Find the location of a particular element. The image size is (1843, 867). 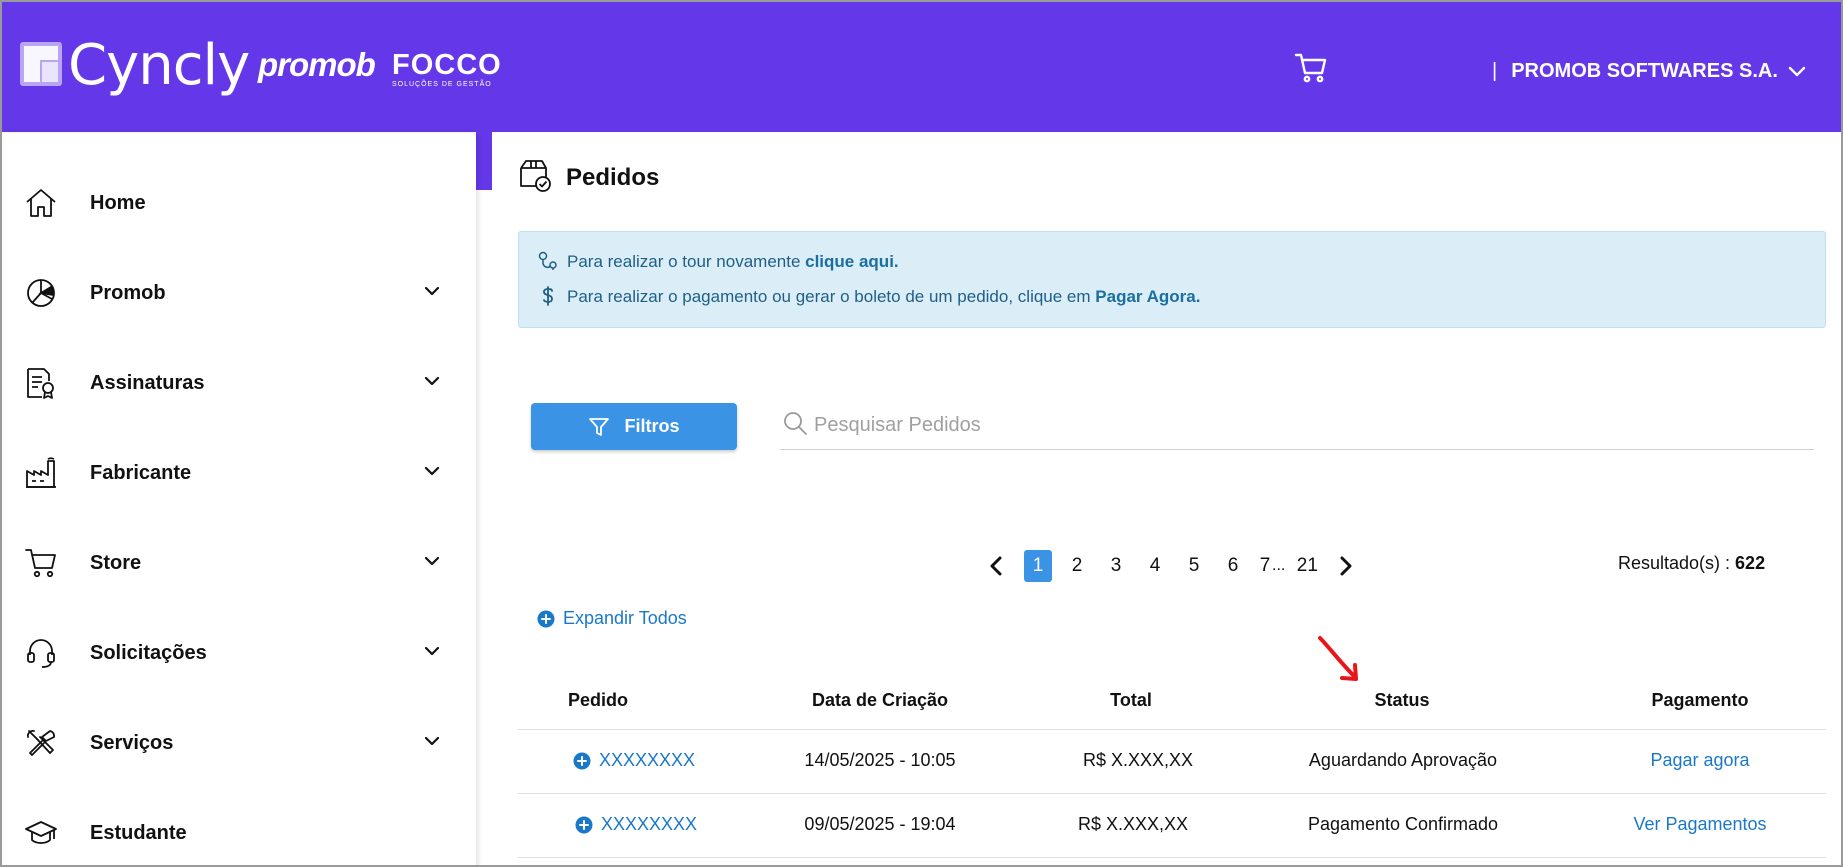

column-header-pedido: Pedido is located at coordinates (598, 700).